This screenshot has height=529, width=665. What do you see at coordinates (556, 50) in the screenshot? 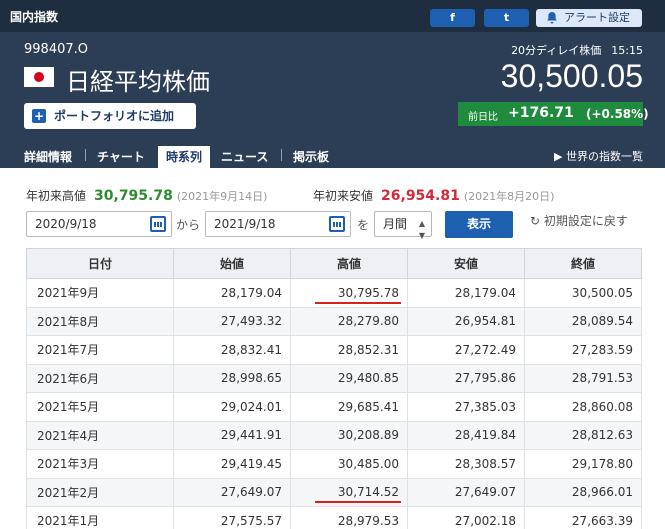
I see `delay-label: 20分ディレイ株価` at bounding box center [556, 50].